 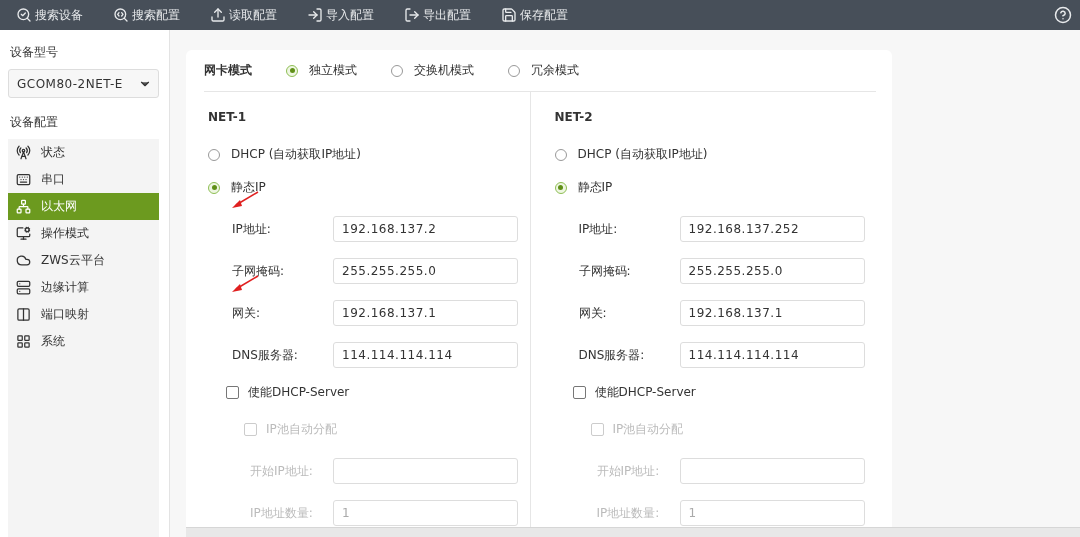 I want to click on section-label: 设备型号, so click(x=34, y=52).